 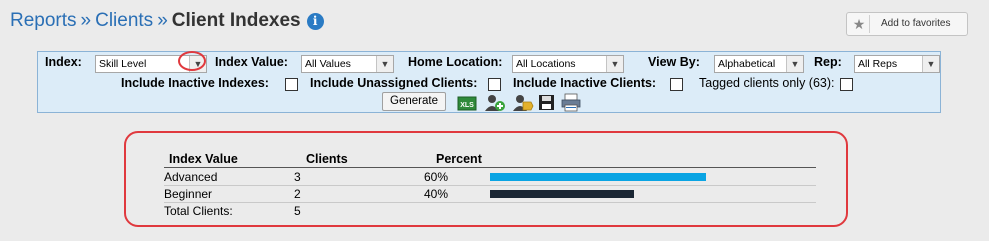 What do you see at coordinates (547, 102) in the screenshot?
I see `save-icon` at bounding box center [547, 102].